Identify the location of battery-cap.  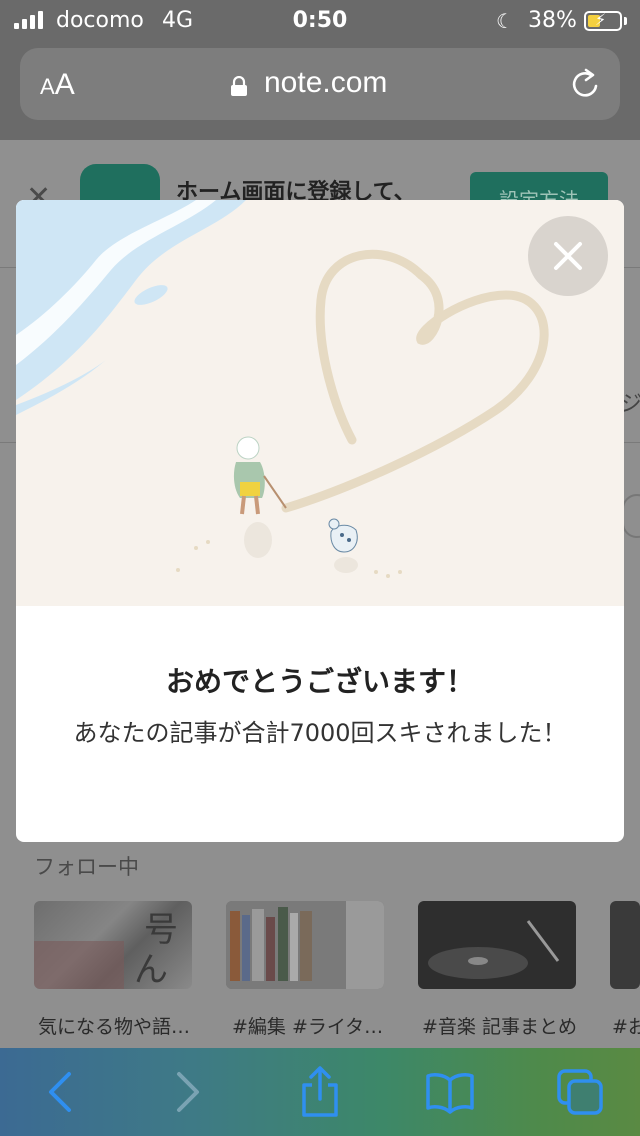
(625, 21).